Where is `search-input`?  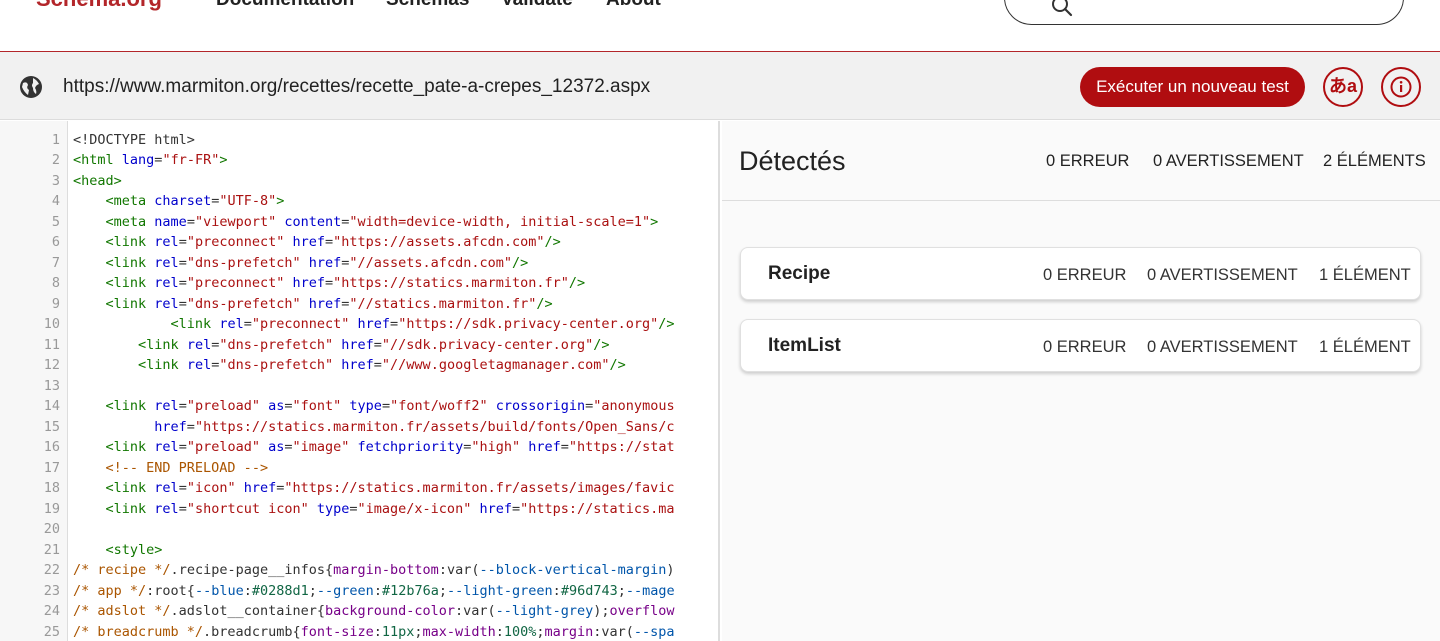 search-input is located at coordinates (1204, 12).